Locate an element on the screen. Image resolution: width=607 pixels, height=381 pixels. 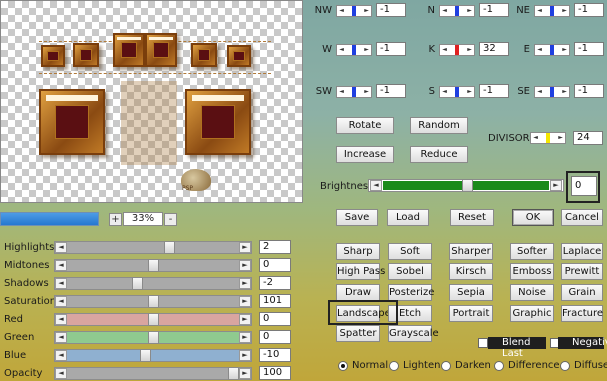
preset-posterize-button: Posterize is located at coordinates (411, 292).